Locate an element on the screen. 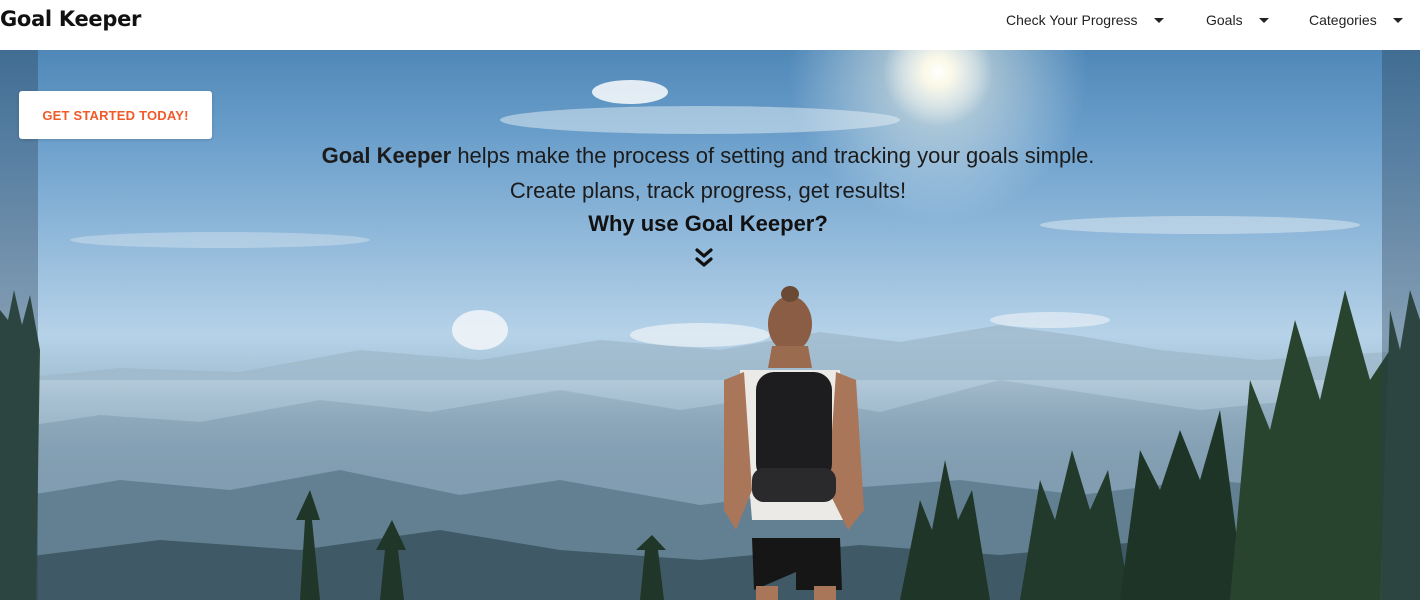  nav-categories: Categories is located at coordinates (1356, 20).